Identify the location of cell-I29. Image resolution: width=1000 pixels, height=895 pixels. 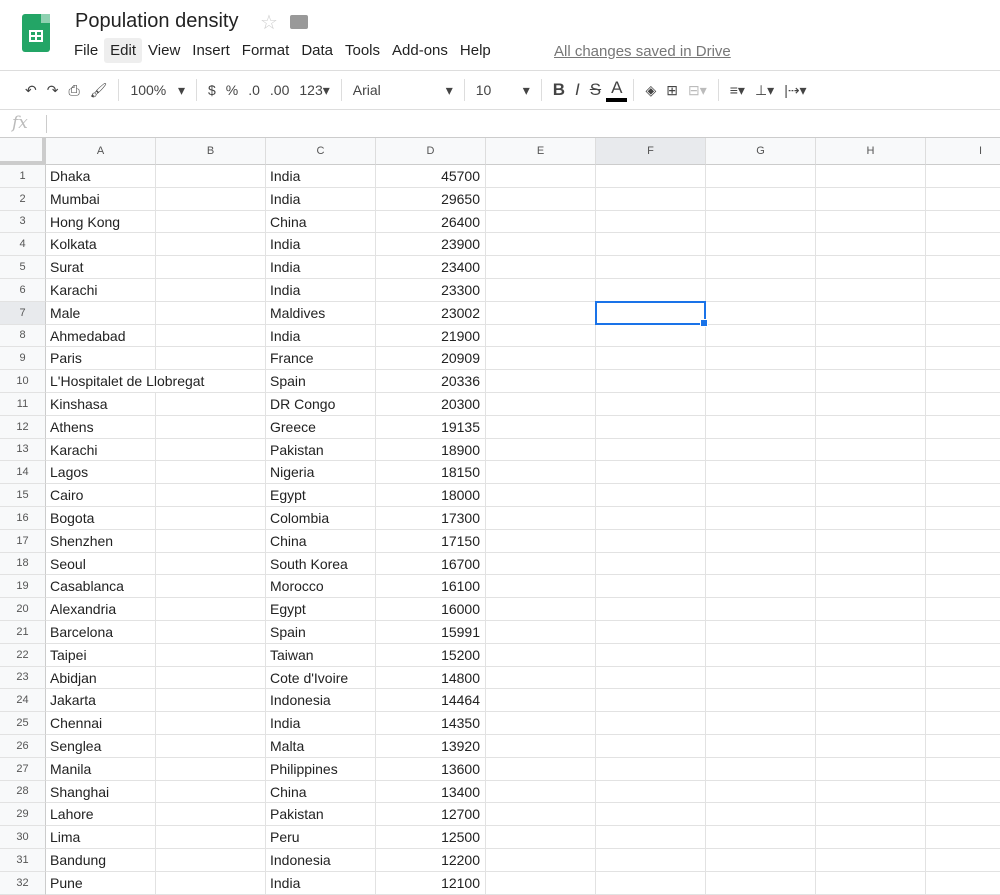
(963, 815).